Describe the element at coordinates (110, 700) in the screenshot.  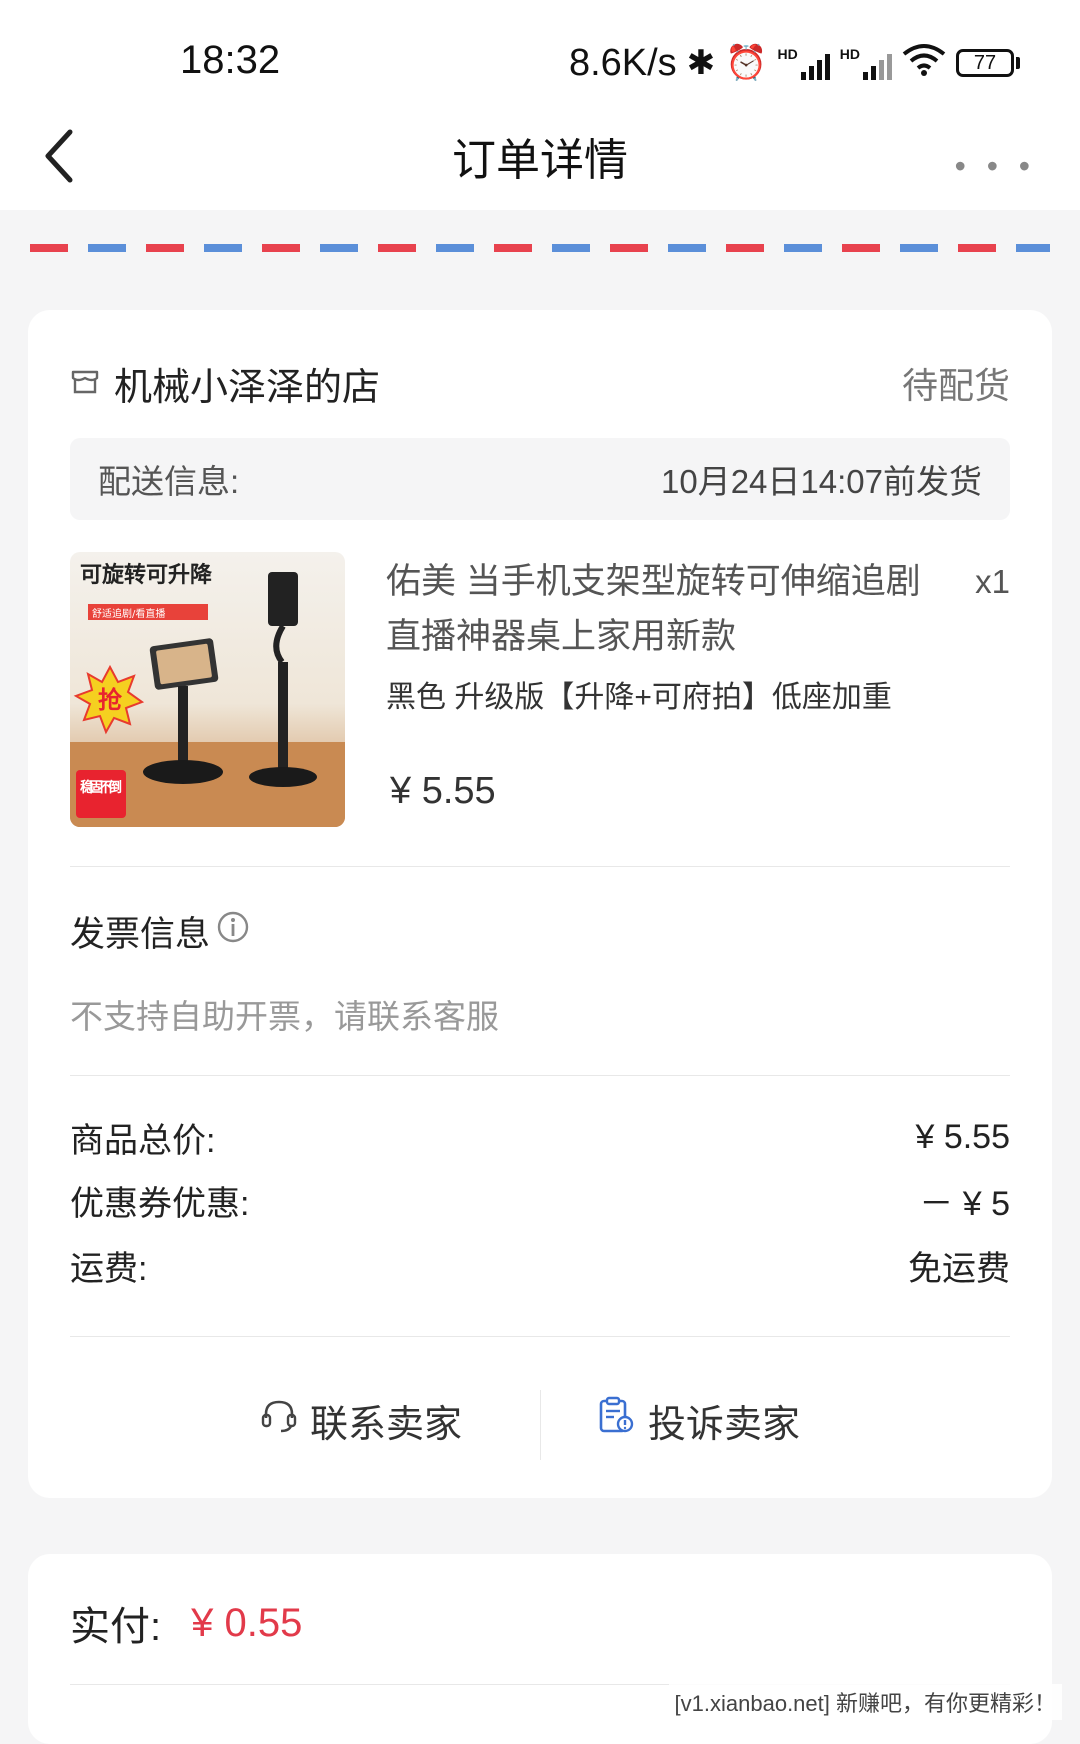
I see `product-image-badge: 抢` at that location.